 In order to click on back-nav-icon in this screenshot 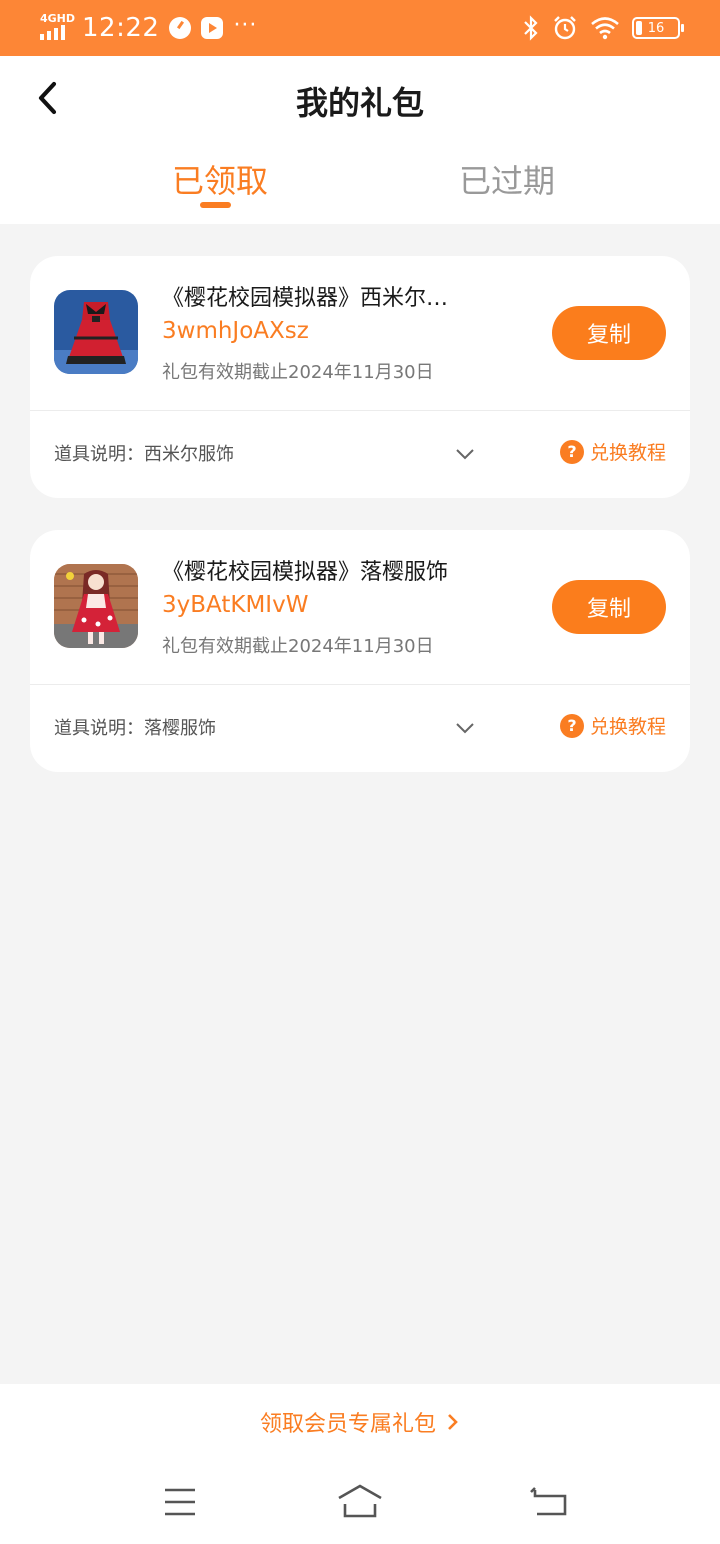, I will do `click(550, 1502)`.